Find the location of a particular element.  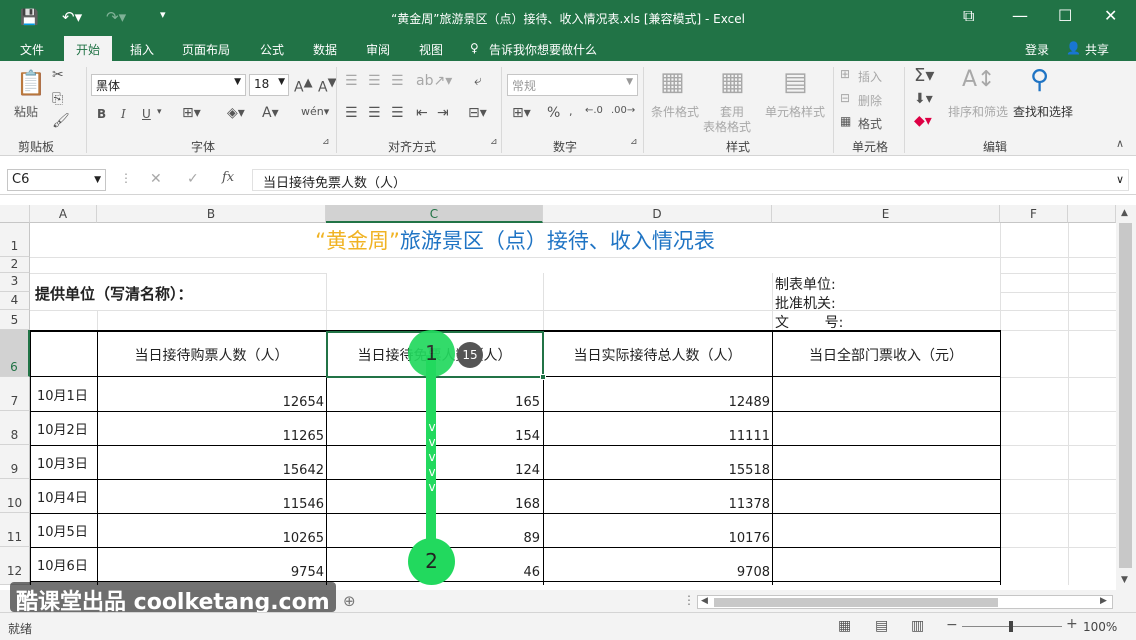

cut-icon: ✂ is located at coordinates (58, 75).